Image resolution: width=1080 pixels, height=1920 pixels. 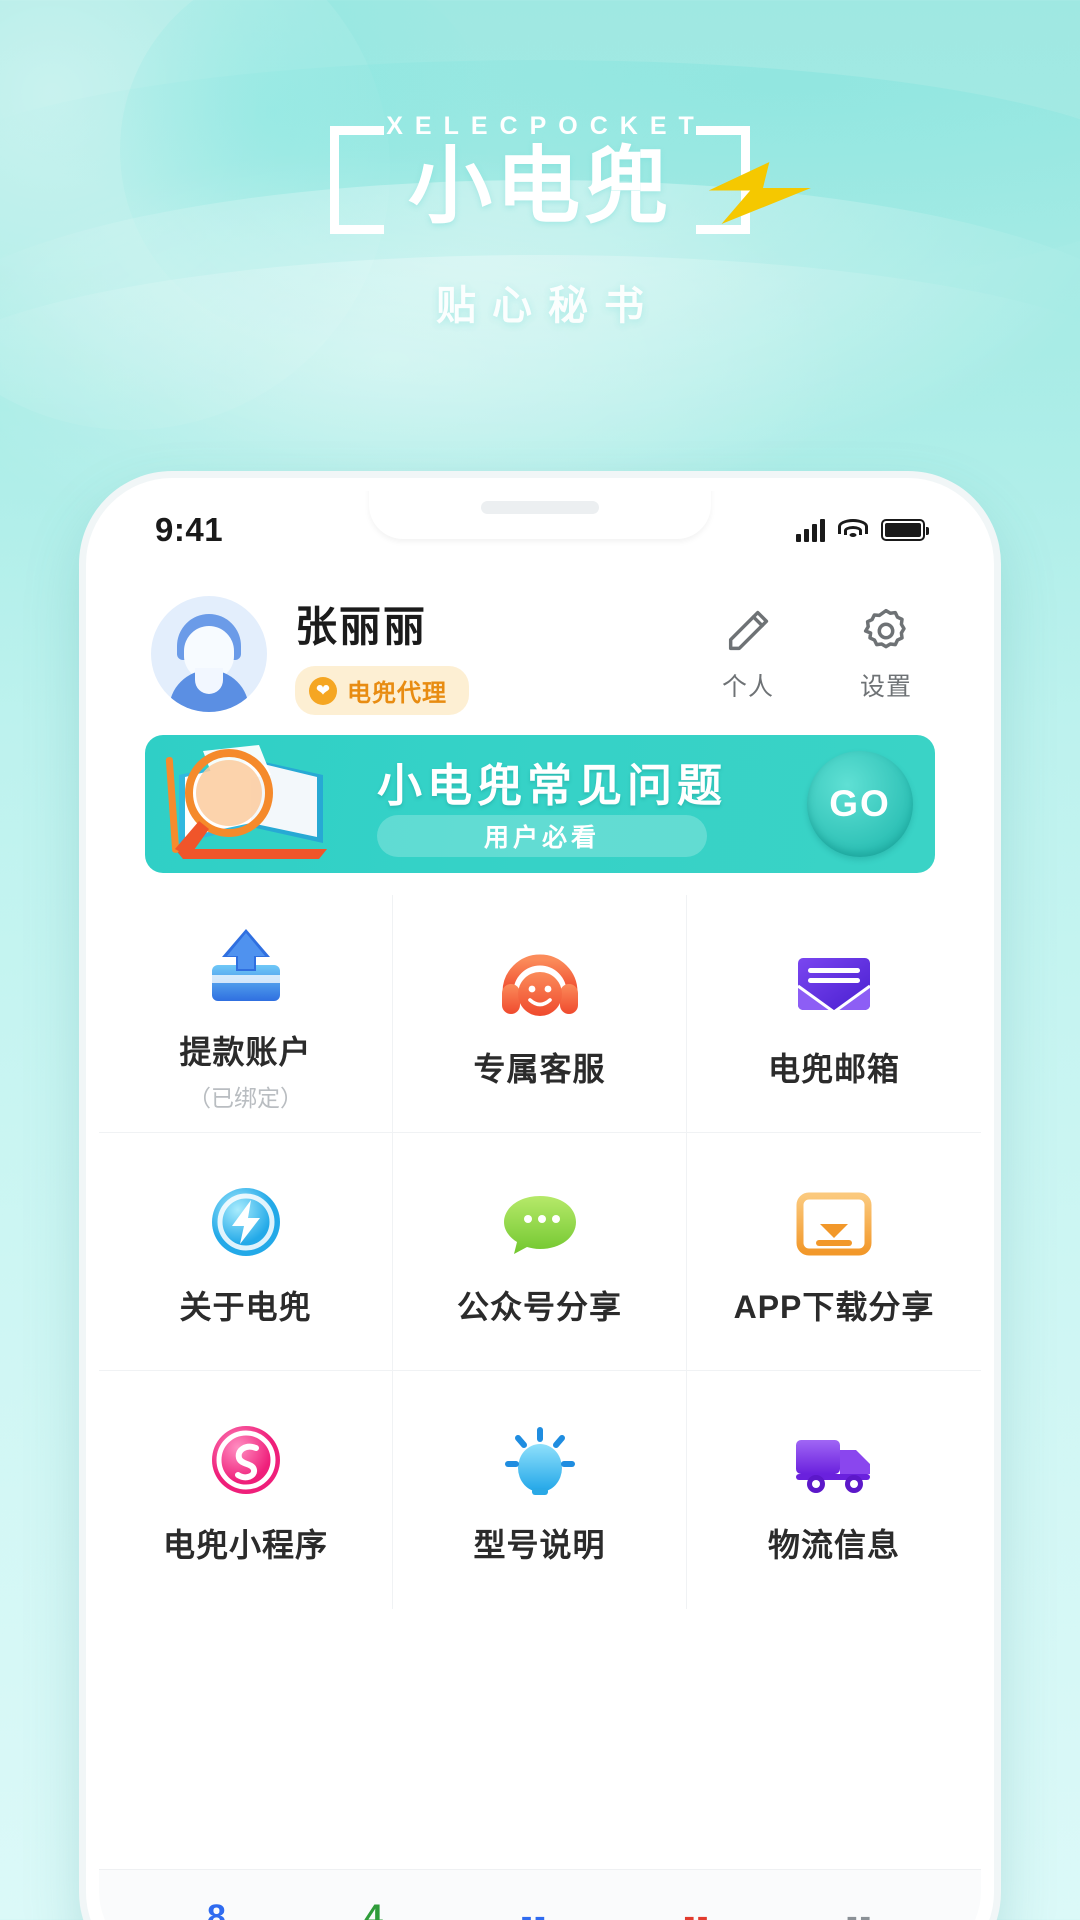 I want to click on grid-item-customer-service: 专属客服, so click(x=540, y=1014).